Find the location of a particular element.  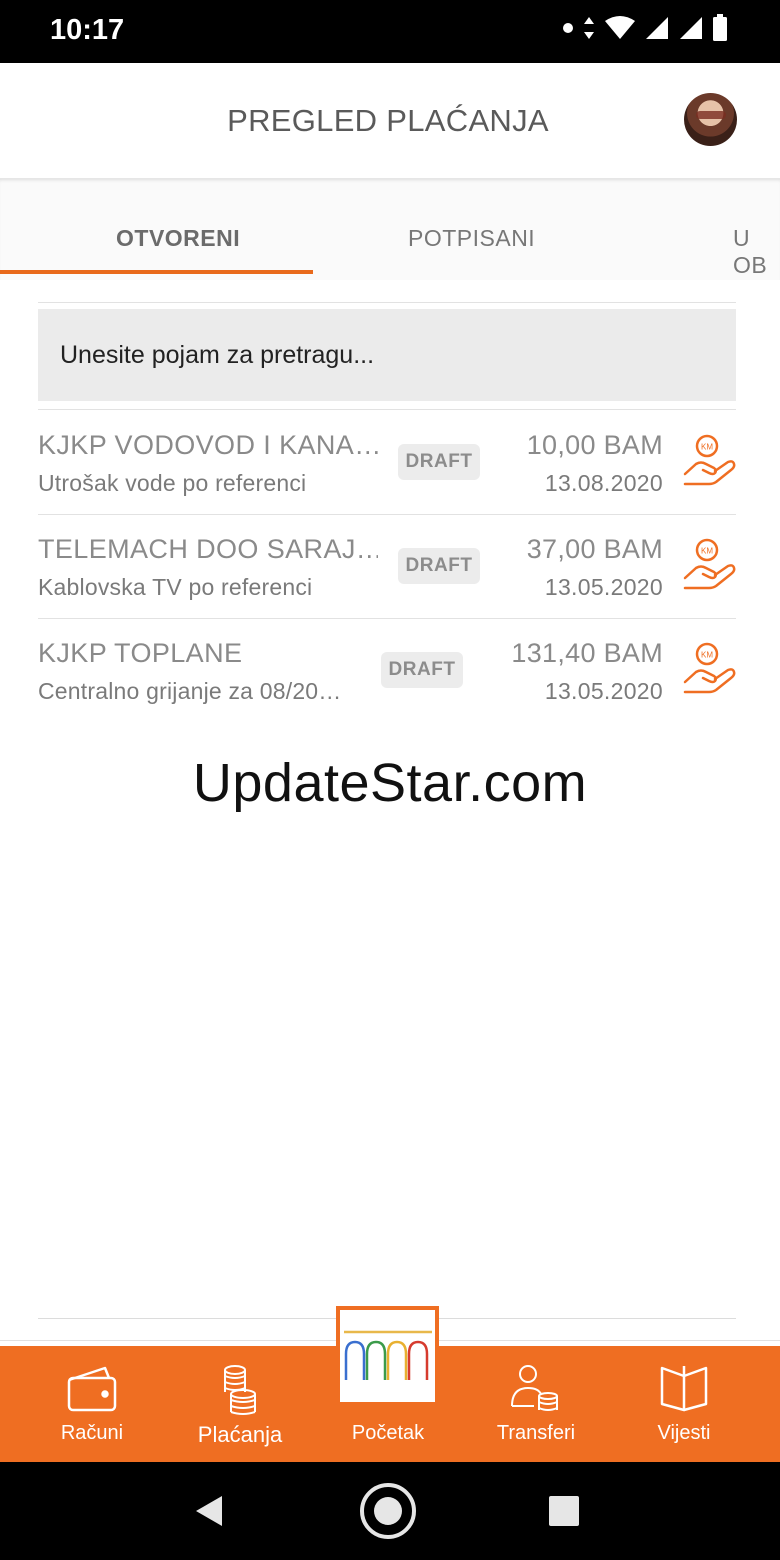

dot-icon is located at coordinates (568, 28).